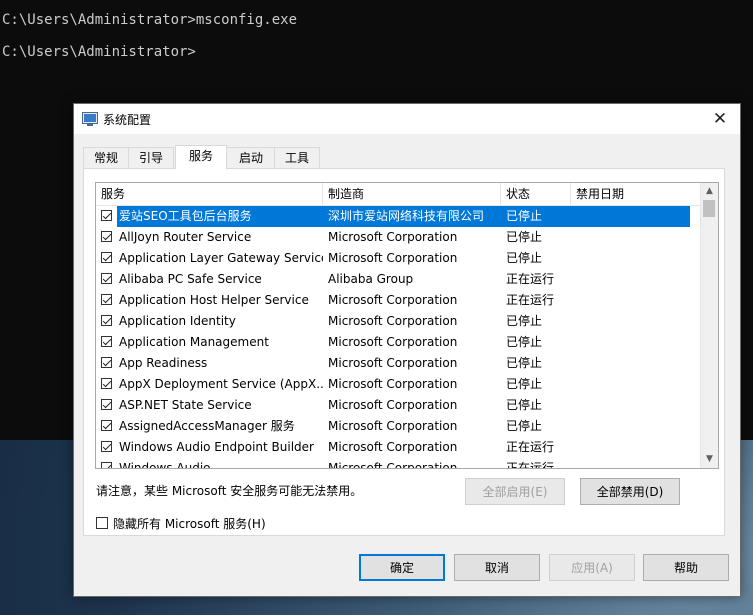  I want to click on msconfig-app-icon, so click(90, 119).